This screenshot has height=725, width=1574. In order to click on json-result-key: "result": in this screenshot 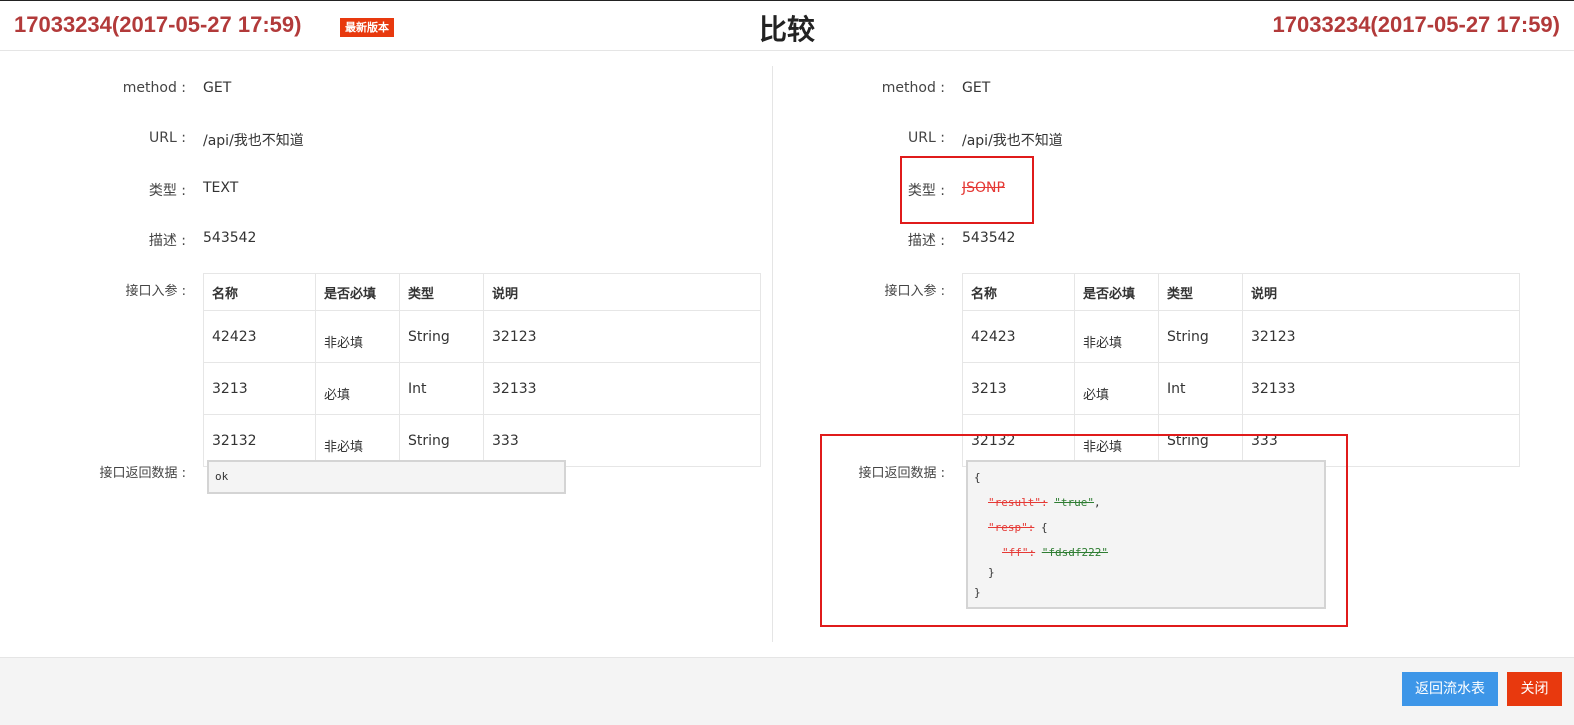, I will do `click(1018, 502)`.